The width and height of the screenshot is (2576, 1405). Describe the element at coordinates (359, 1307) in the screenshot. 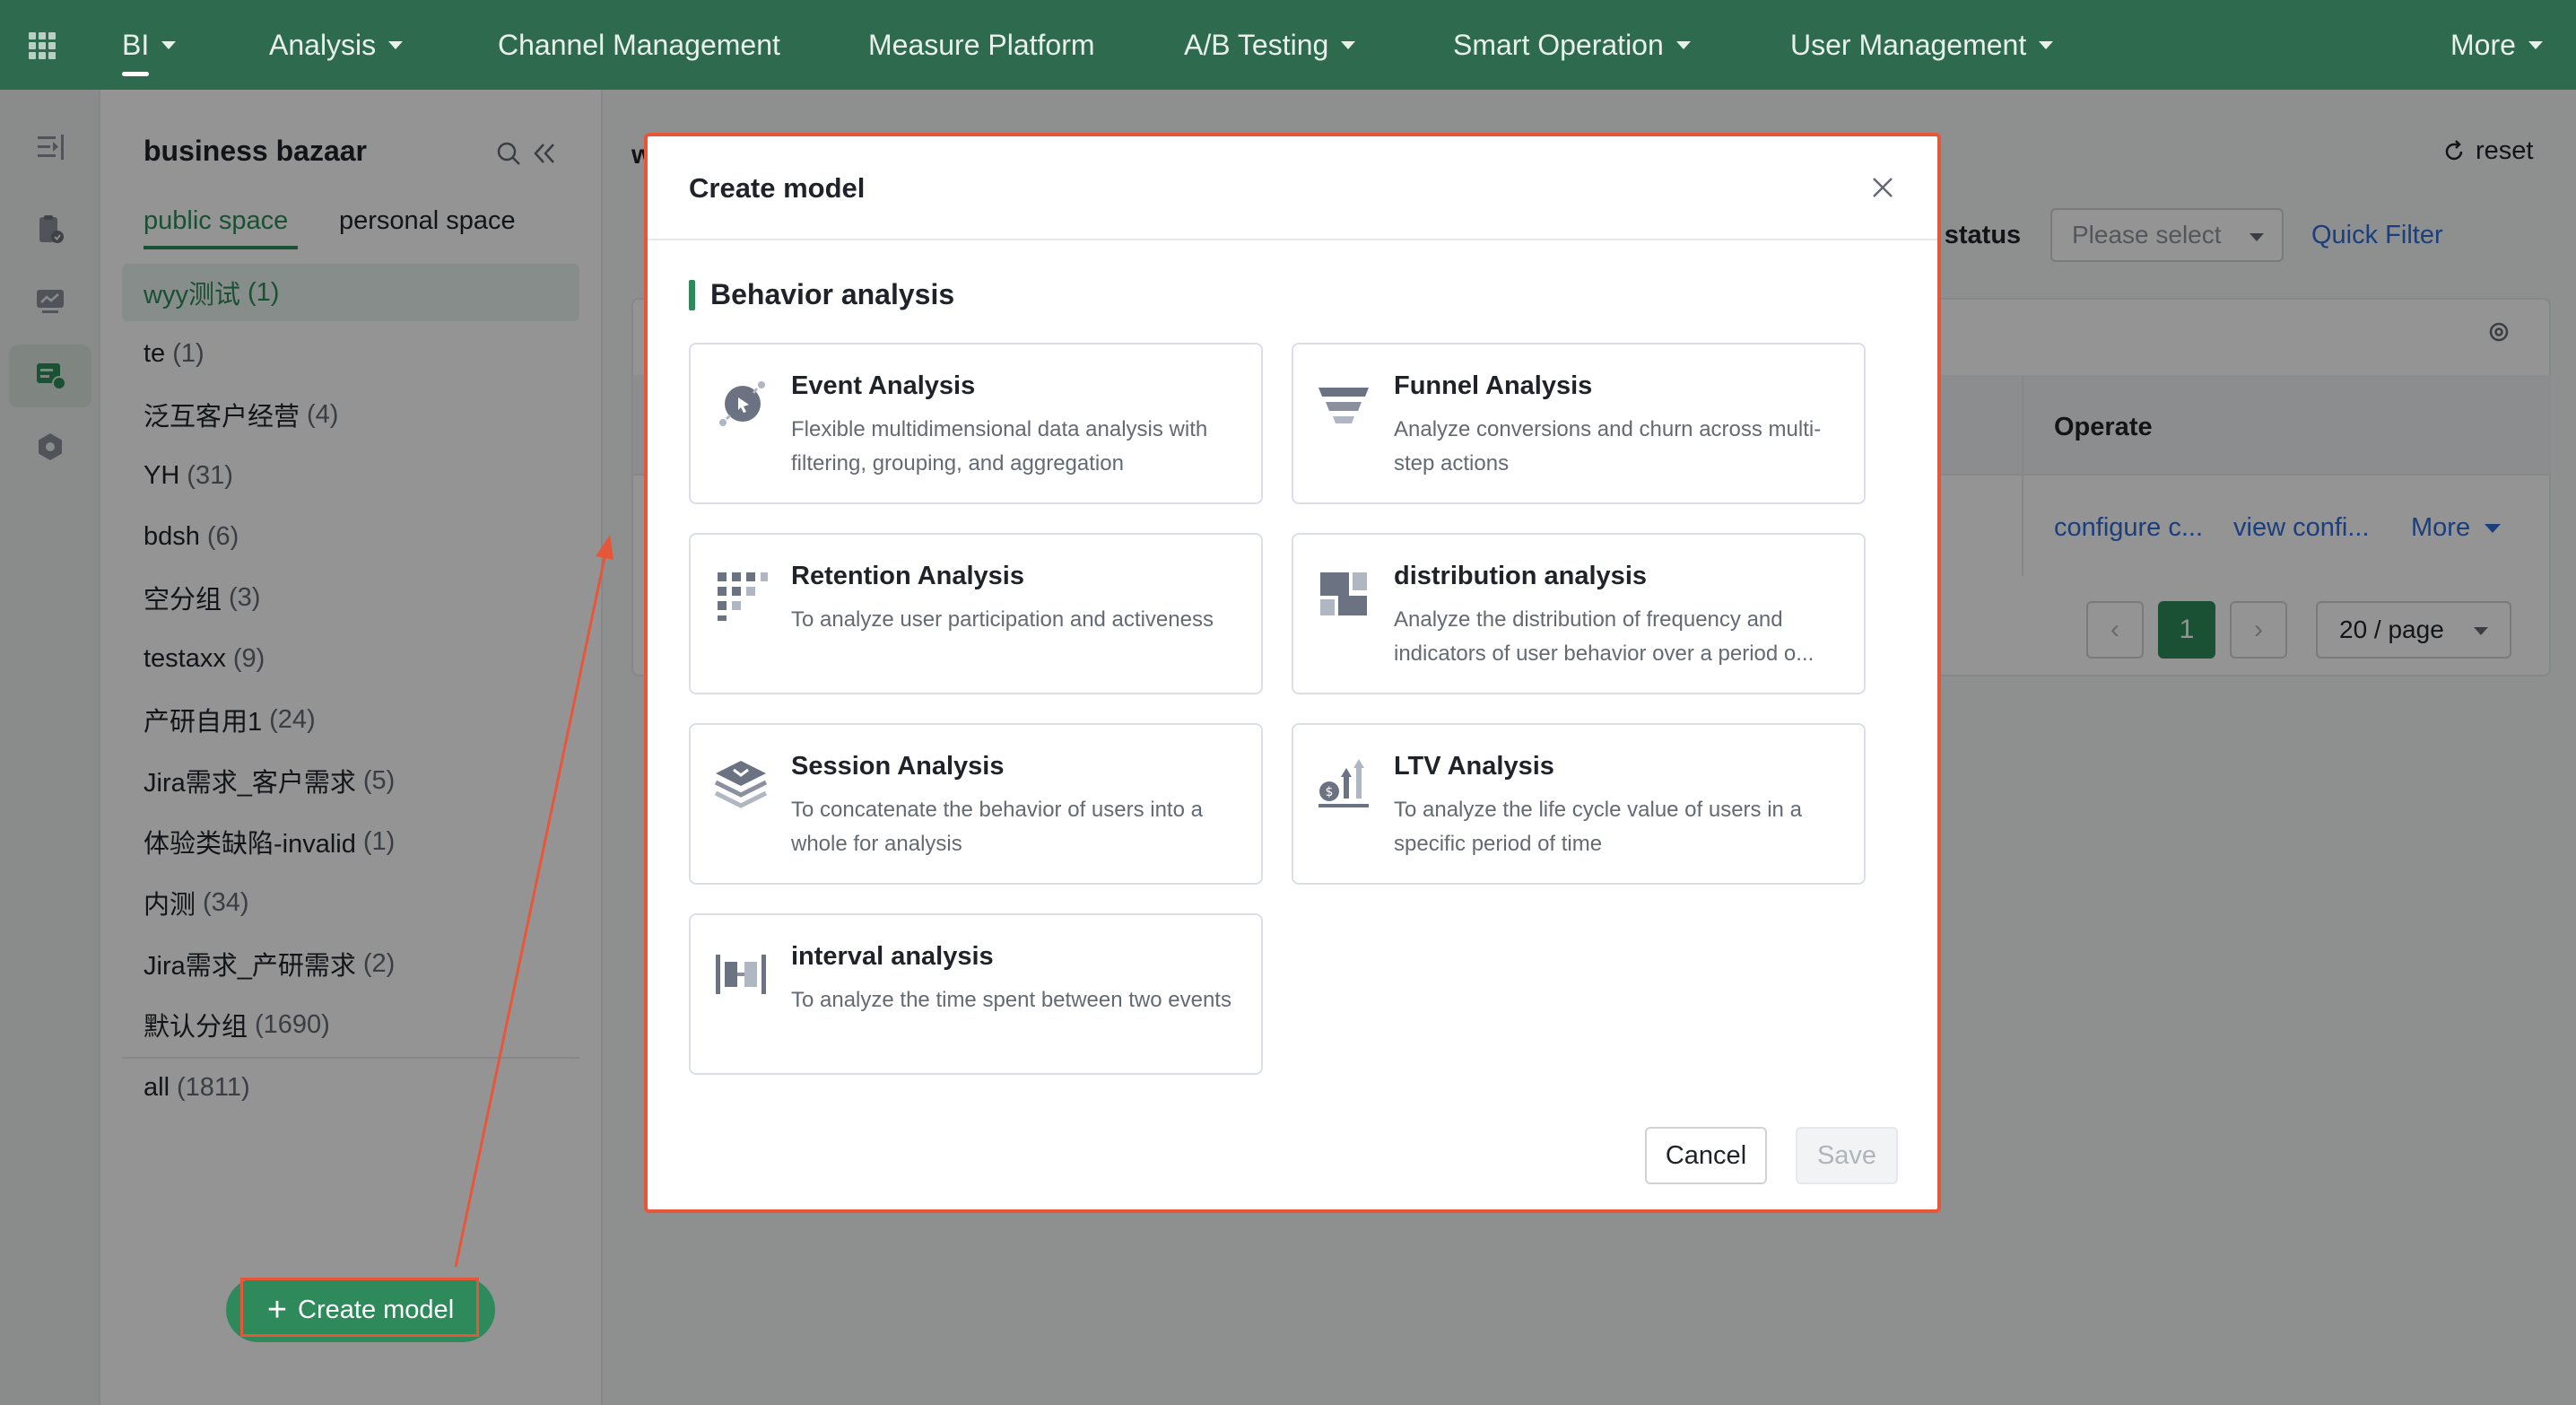

I see `create-model-highlight-box` at that location.